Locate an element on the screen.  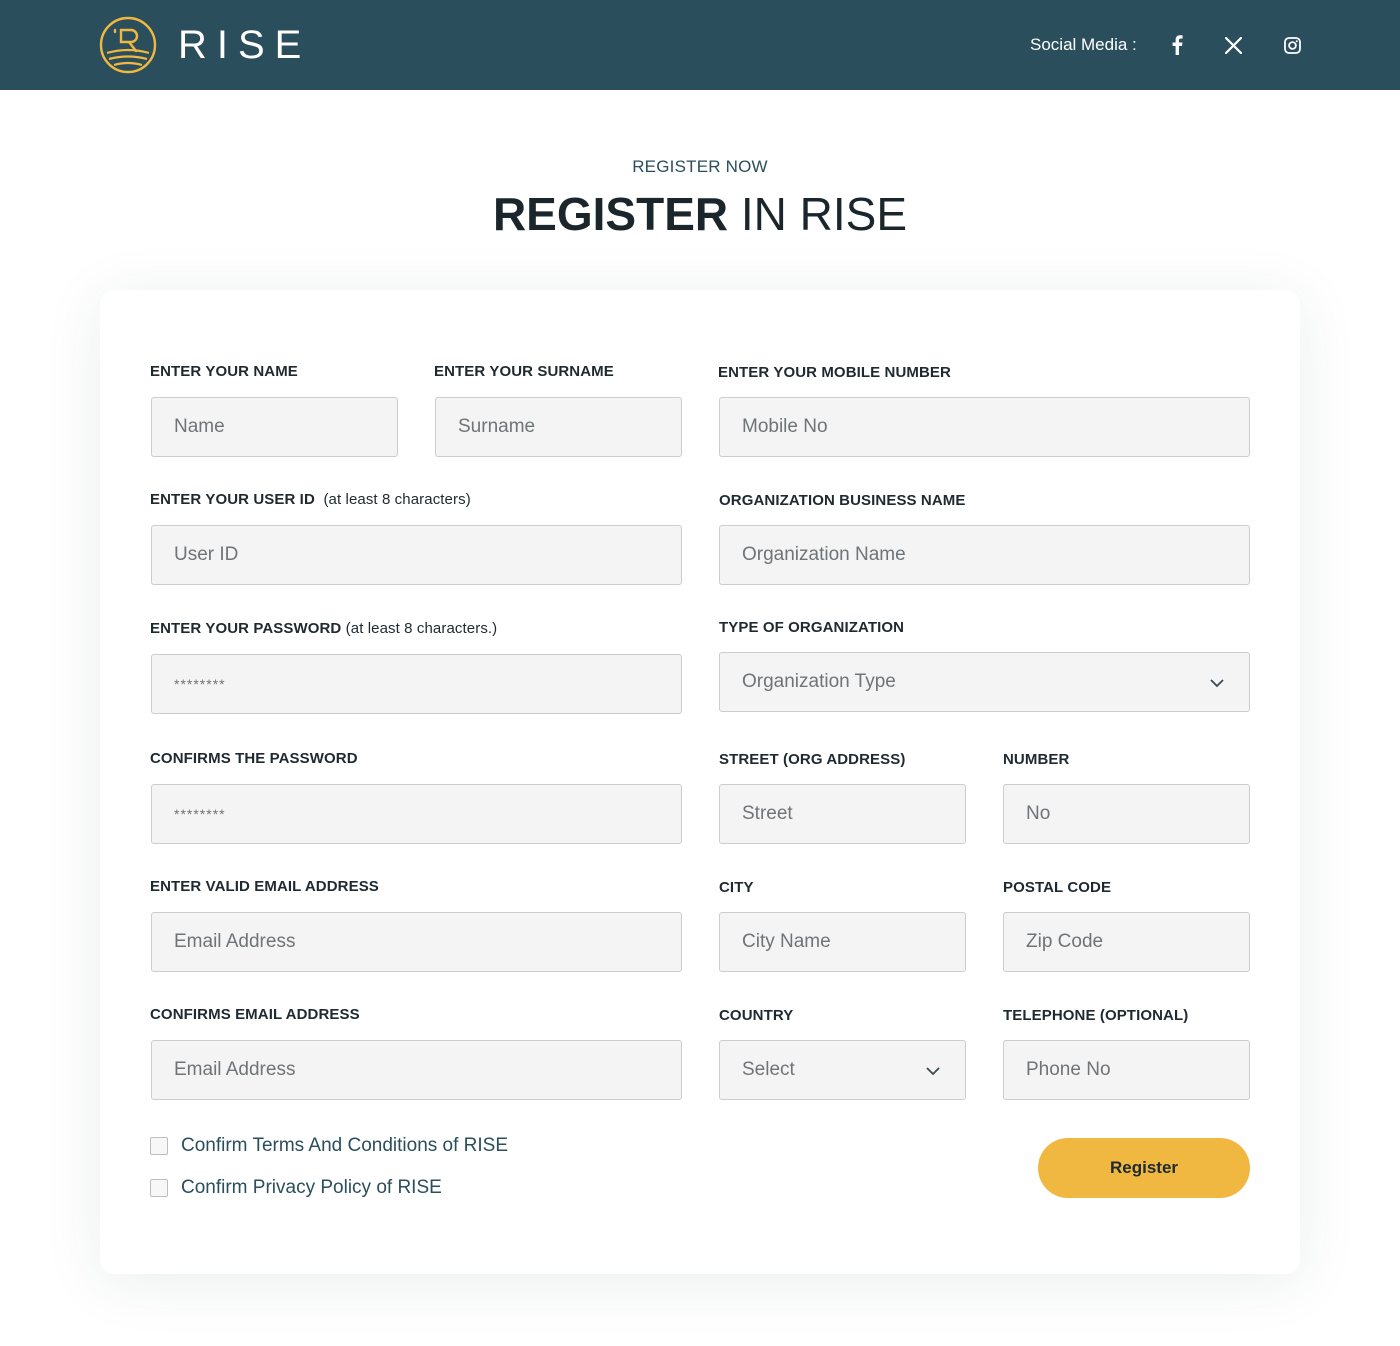
country-selected: Select is located at coordinates (768, 1069).